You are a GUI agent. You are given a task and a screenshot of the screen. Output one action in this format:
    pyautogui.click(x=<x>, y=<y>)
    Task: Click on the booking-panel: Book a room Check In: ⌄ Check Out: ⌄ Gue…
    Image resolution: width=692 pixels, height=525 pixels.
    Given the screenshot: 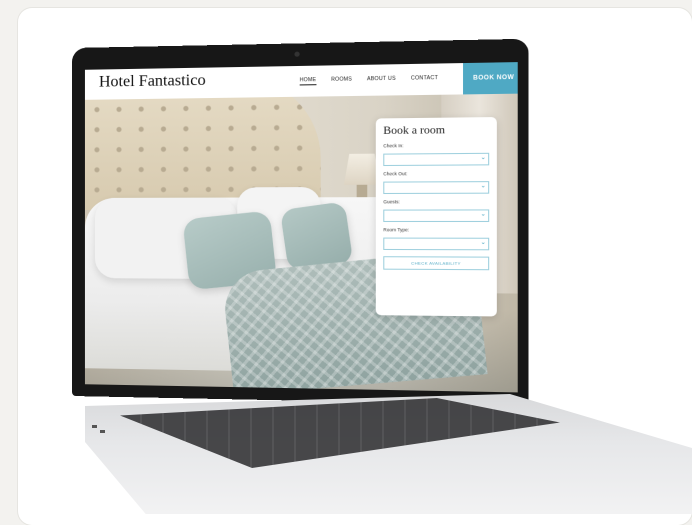 What is the action you would take?
    pyautogui.click(x=436, y=217)
    